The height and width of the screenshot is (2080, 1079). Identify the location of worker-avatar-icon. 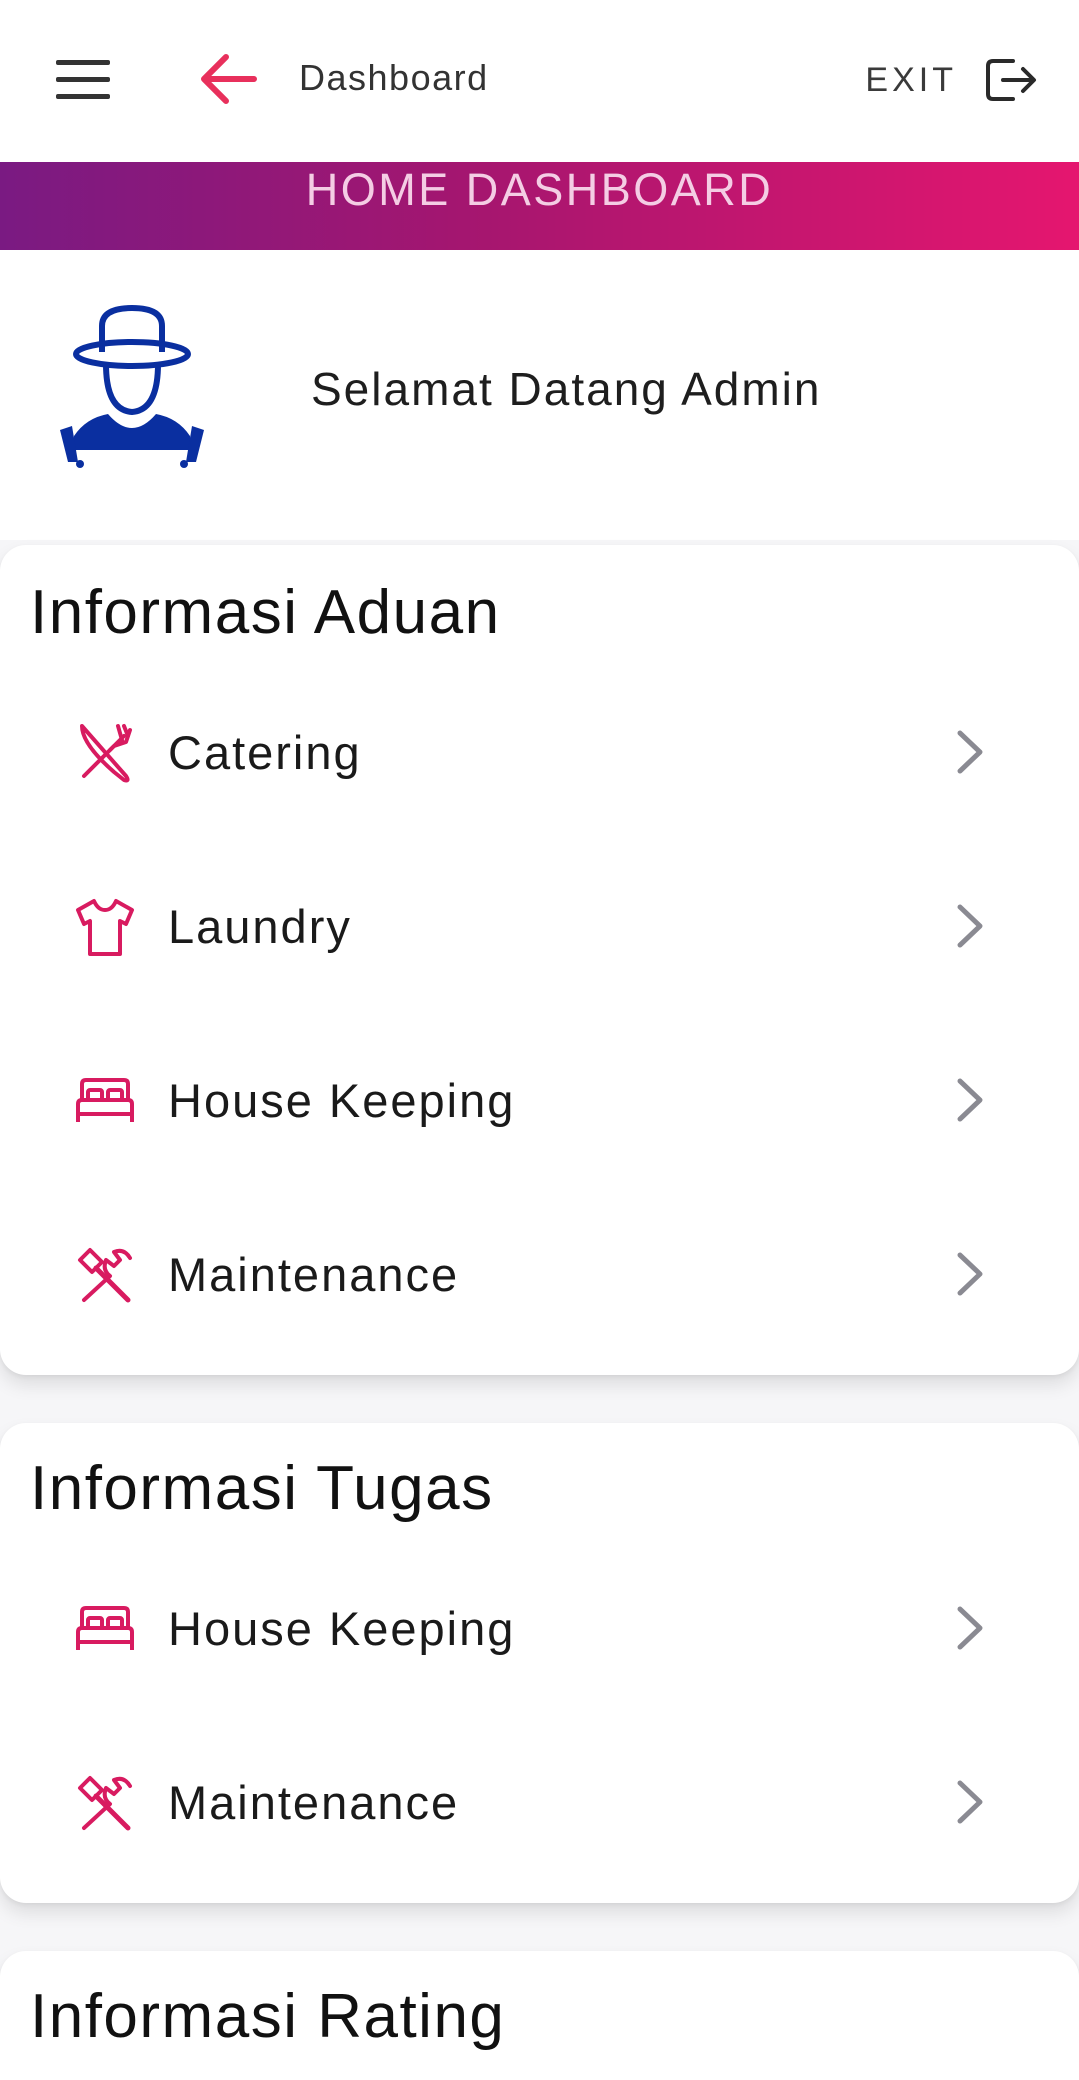
(132, 386).